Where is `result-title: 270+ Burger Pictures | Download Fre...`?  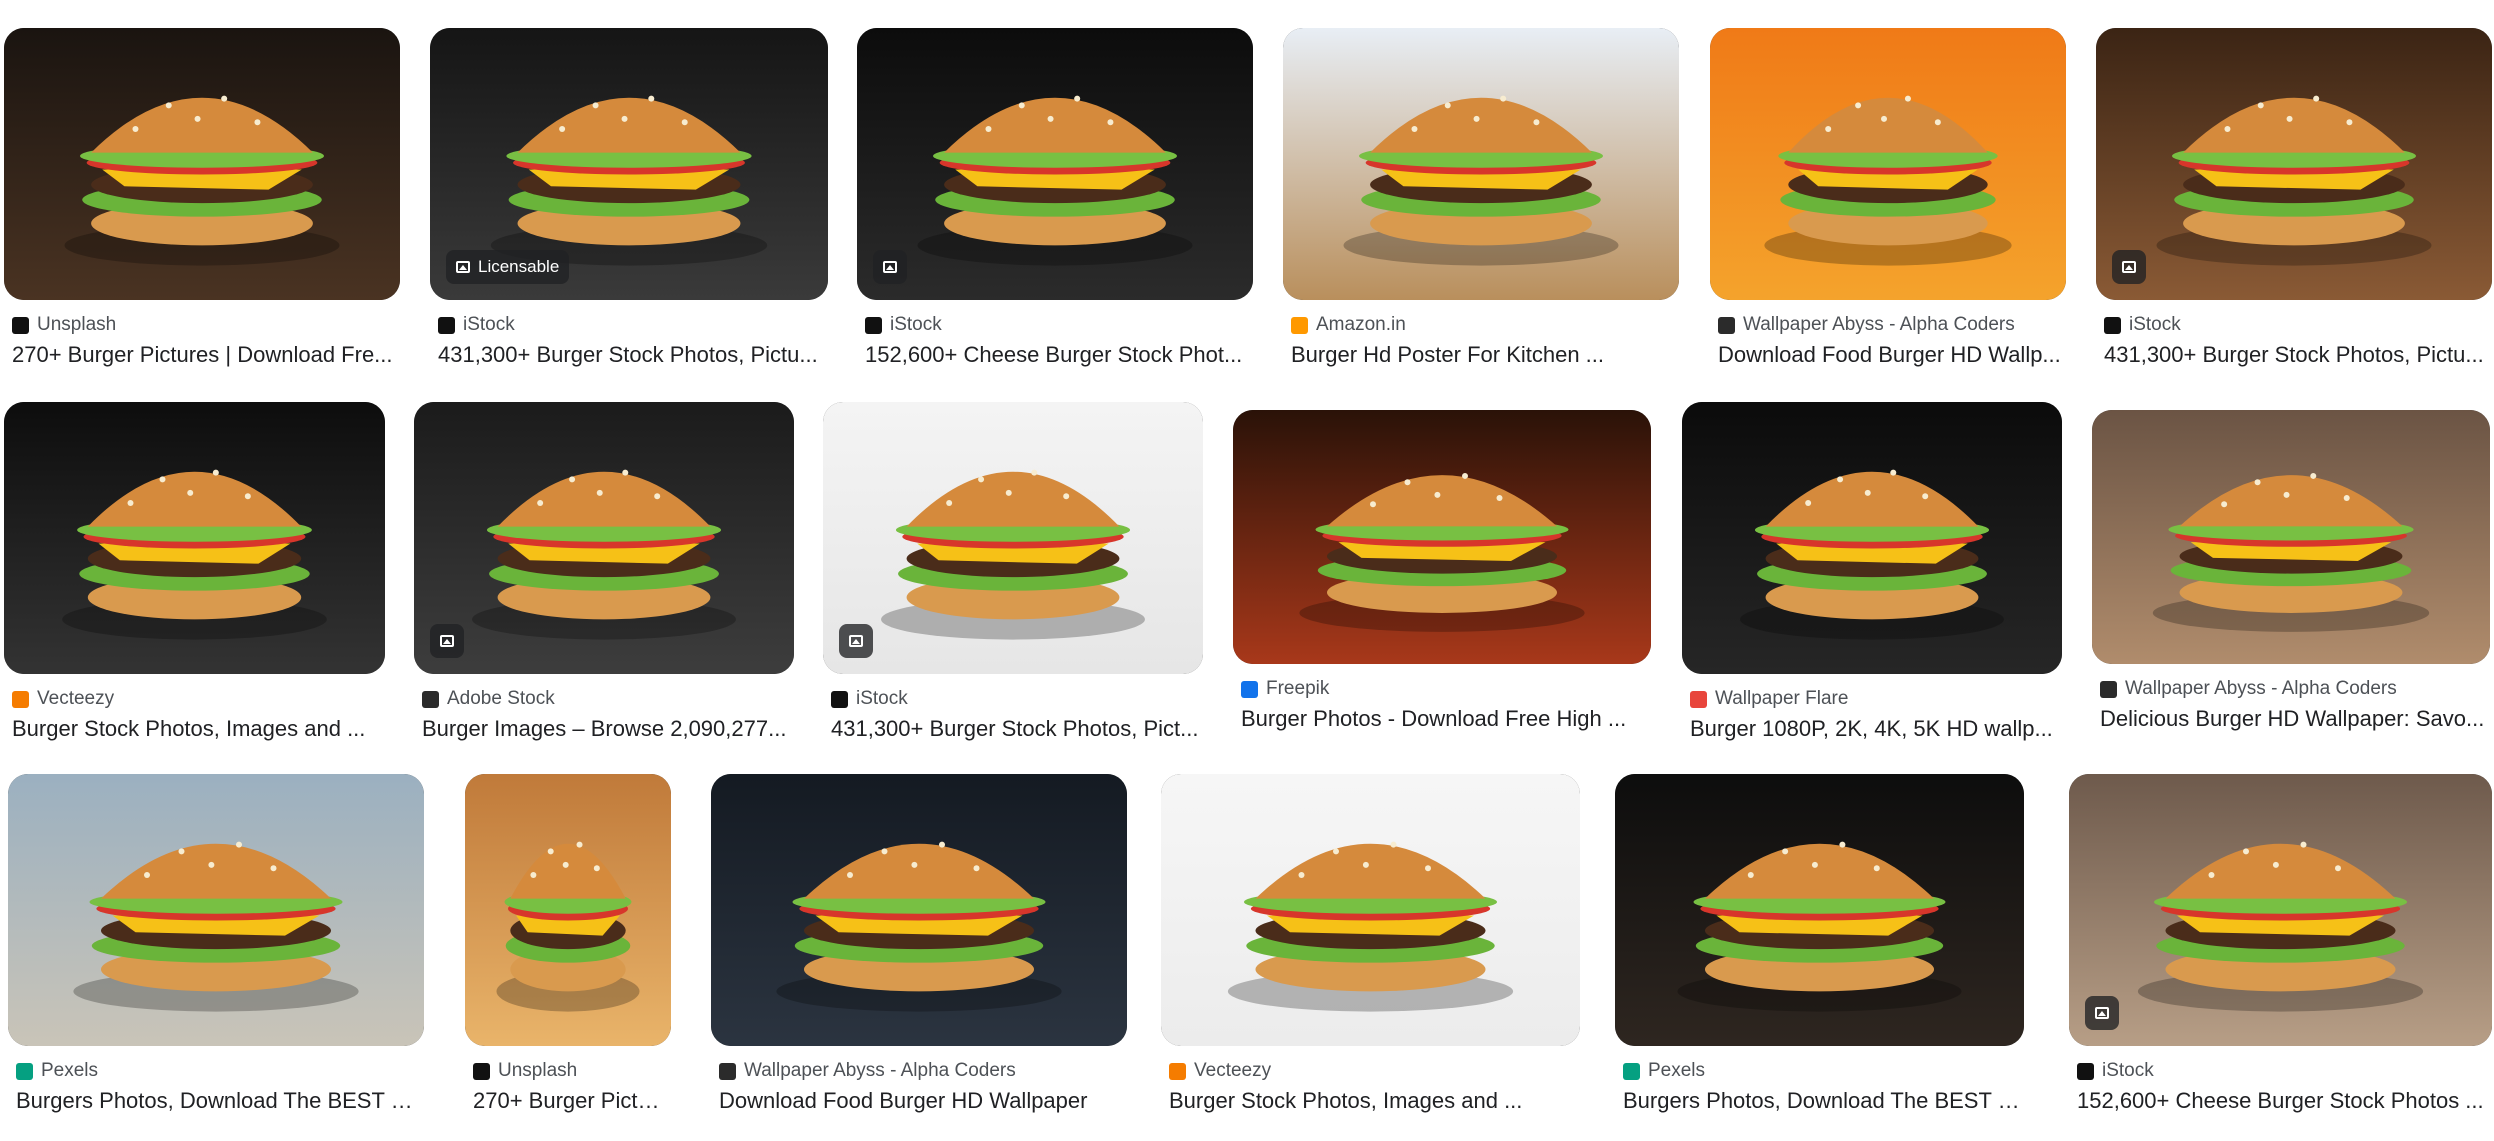 result-title: 270+ Burger Pictures | Download Fre... is located at coordinates (206, 355).